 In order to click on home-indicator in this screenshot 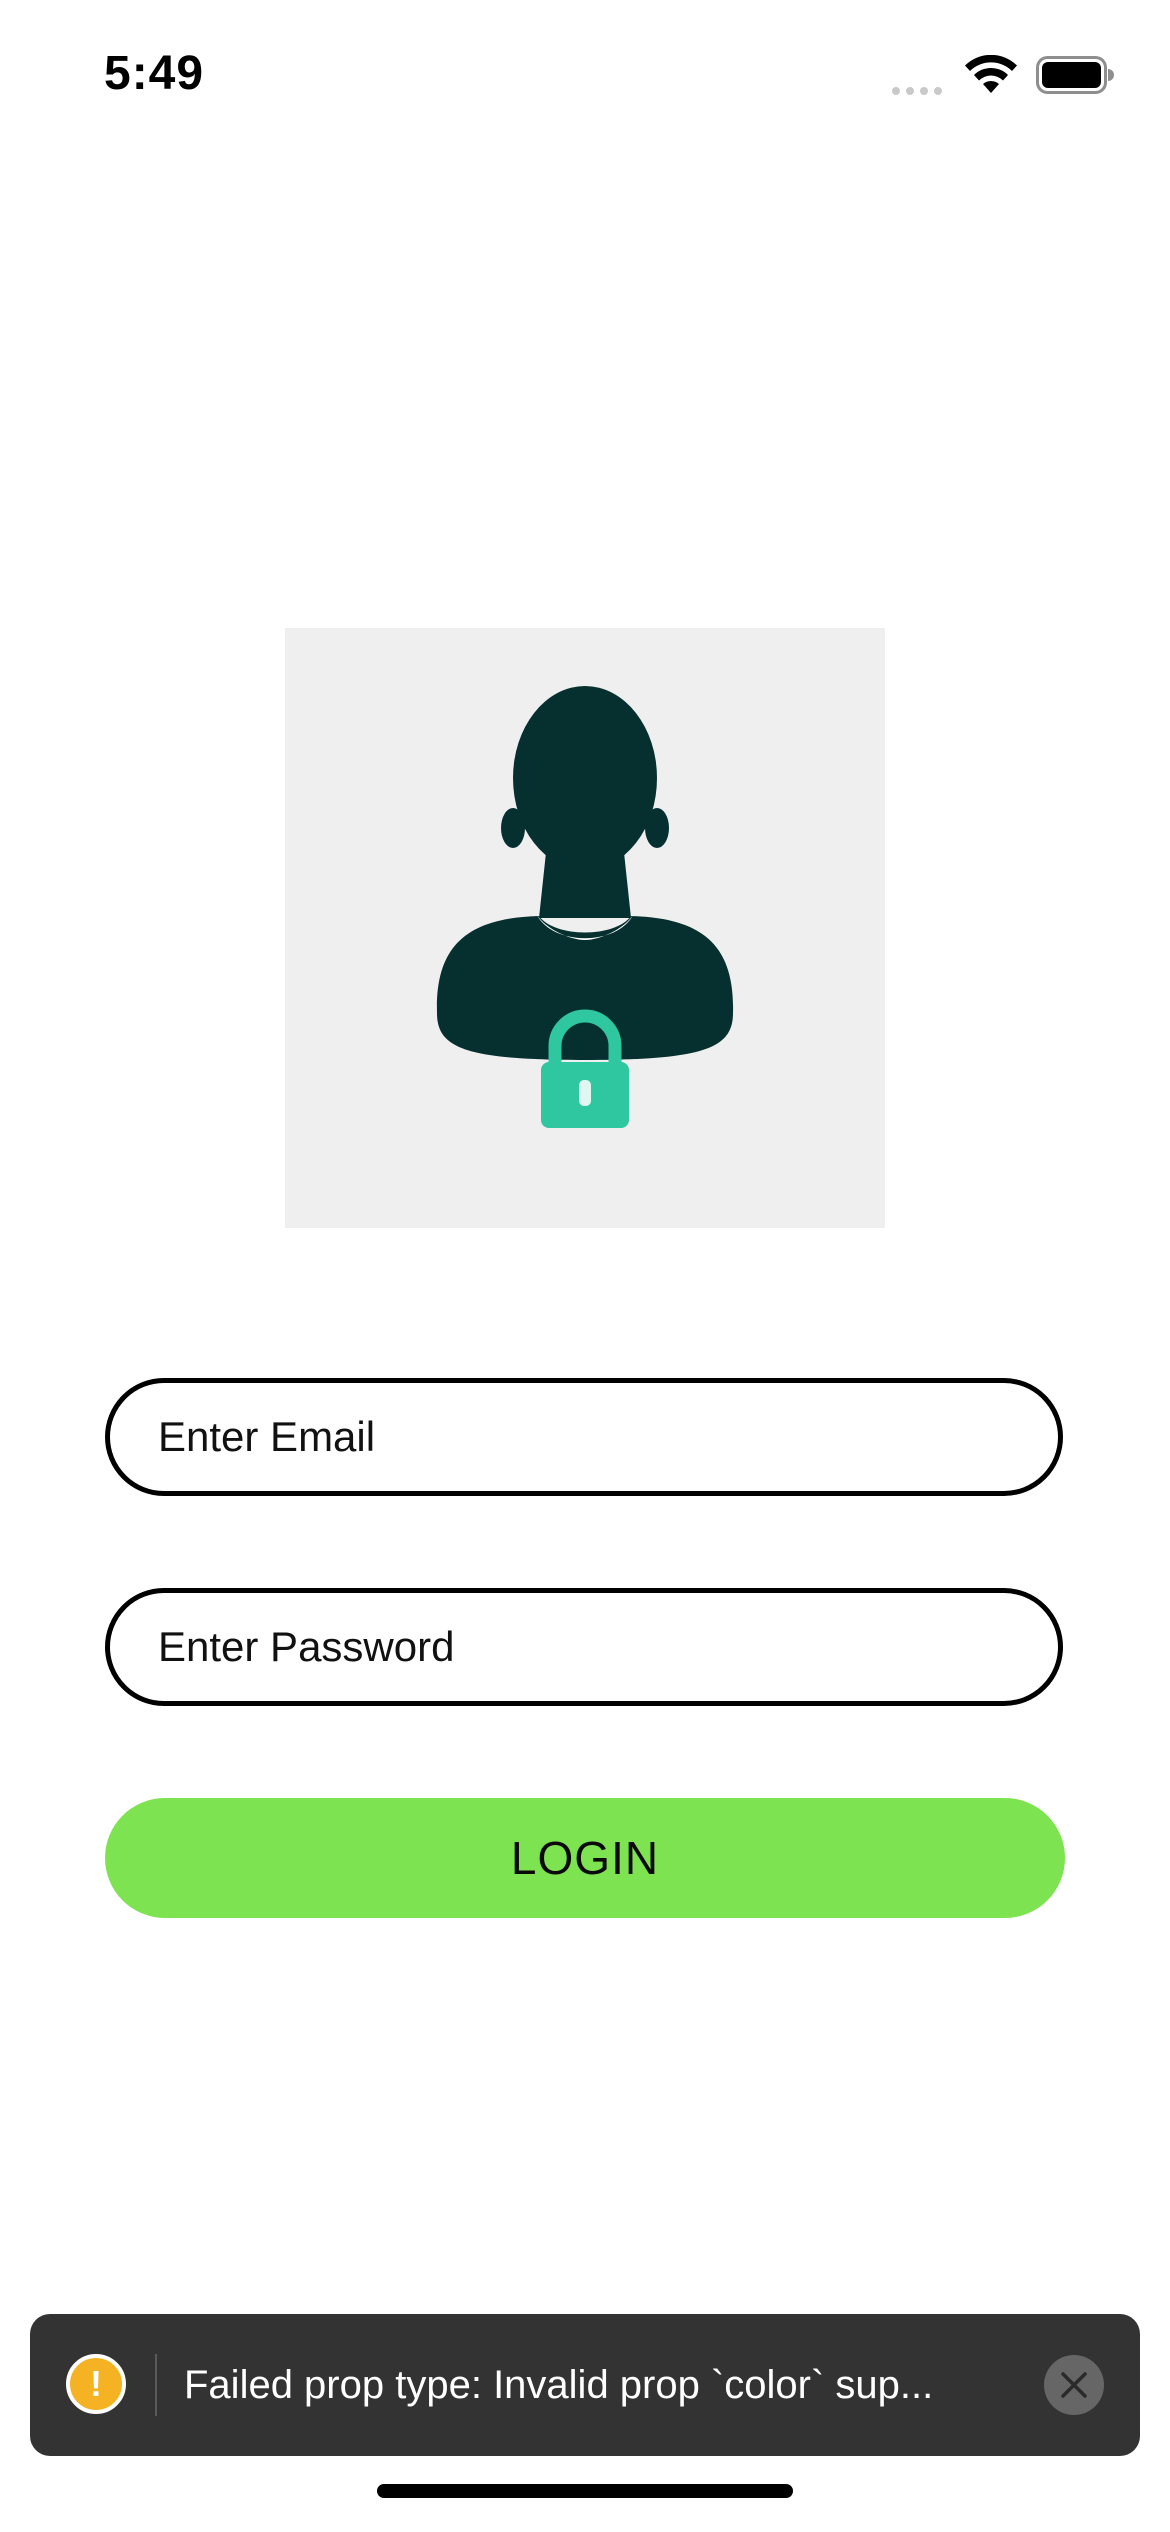, I will do `click(585, 2491)`.